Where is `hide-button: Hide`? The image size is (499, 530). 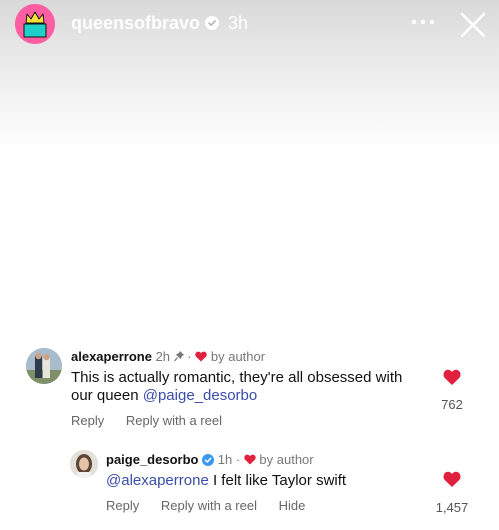 hide-button: Hide is located at coordinates (292, 505).